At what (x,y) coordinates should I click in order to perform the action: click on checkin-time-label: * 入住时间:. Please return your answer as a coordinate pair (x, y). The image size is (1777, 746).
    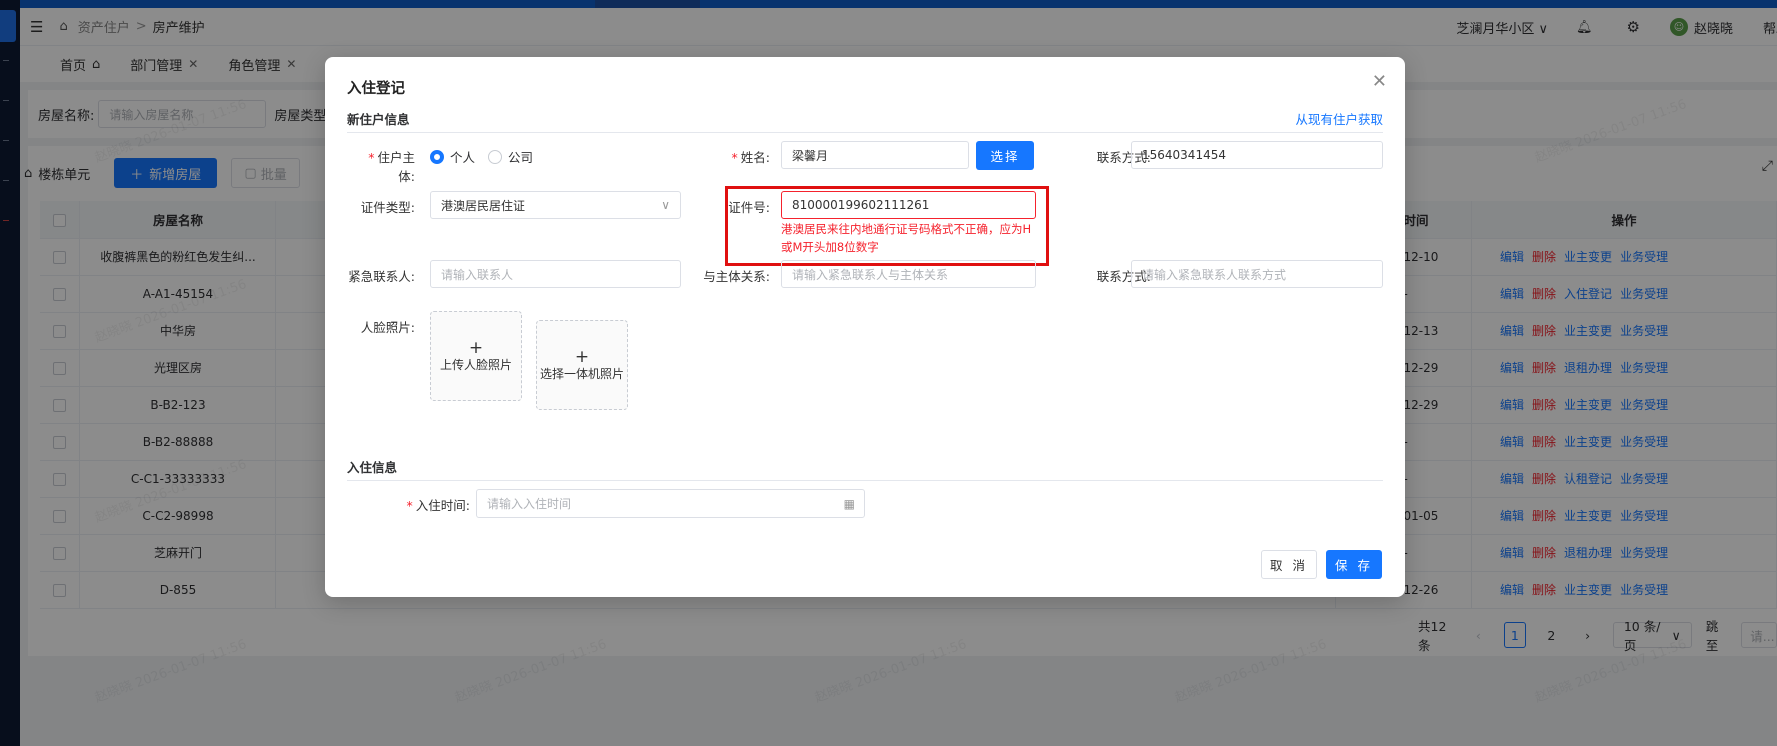
    Looking at the image, I should click on (422, 504).